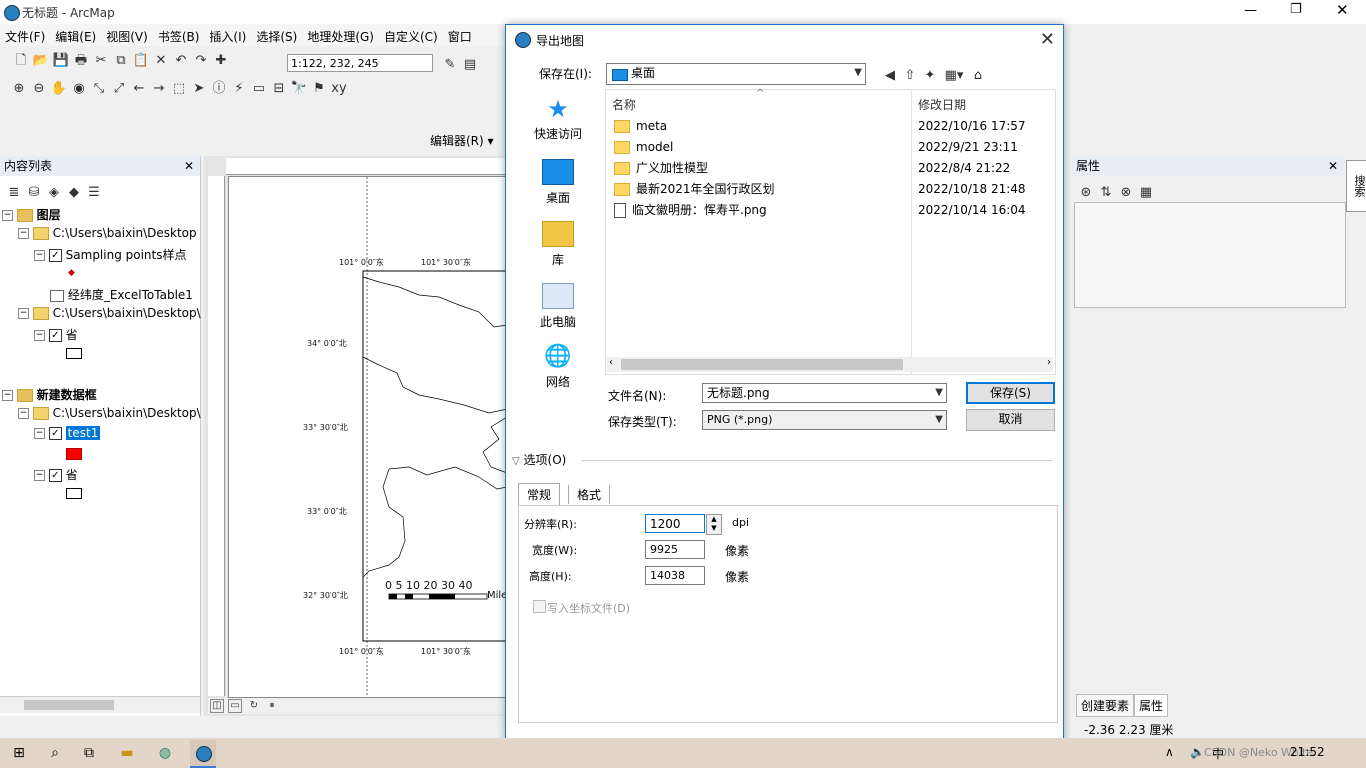 Image resolution: width=1366 pixels, height=768 pixels. I want to click on home-icon: ⌂, so click(978, 76).